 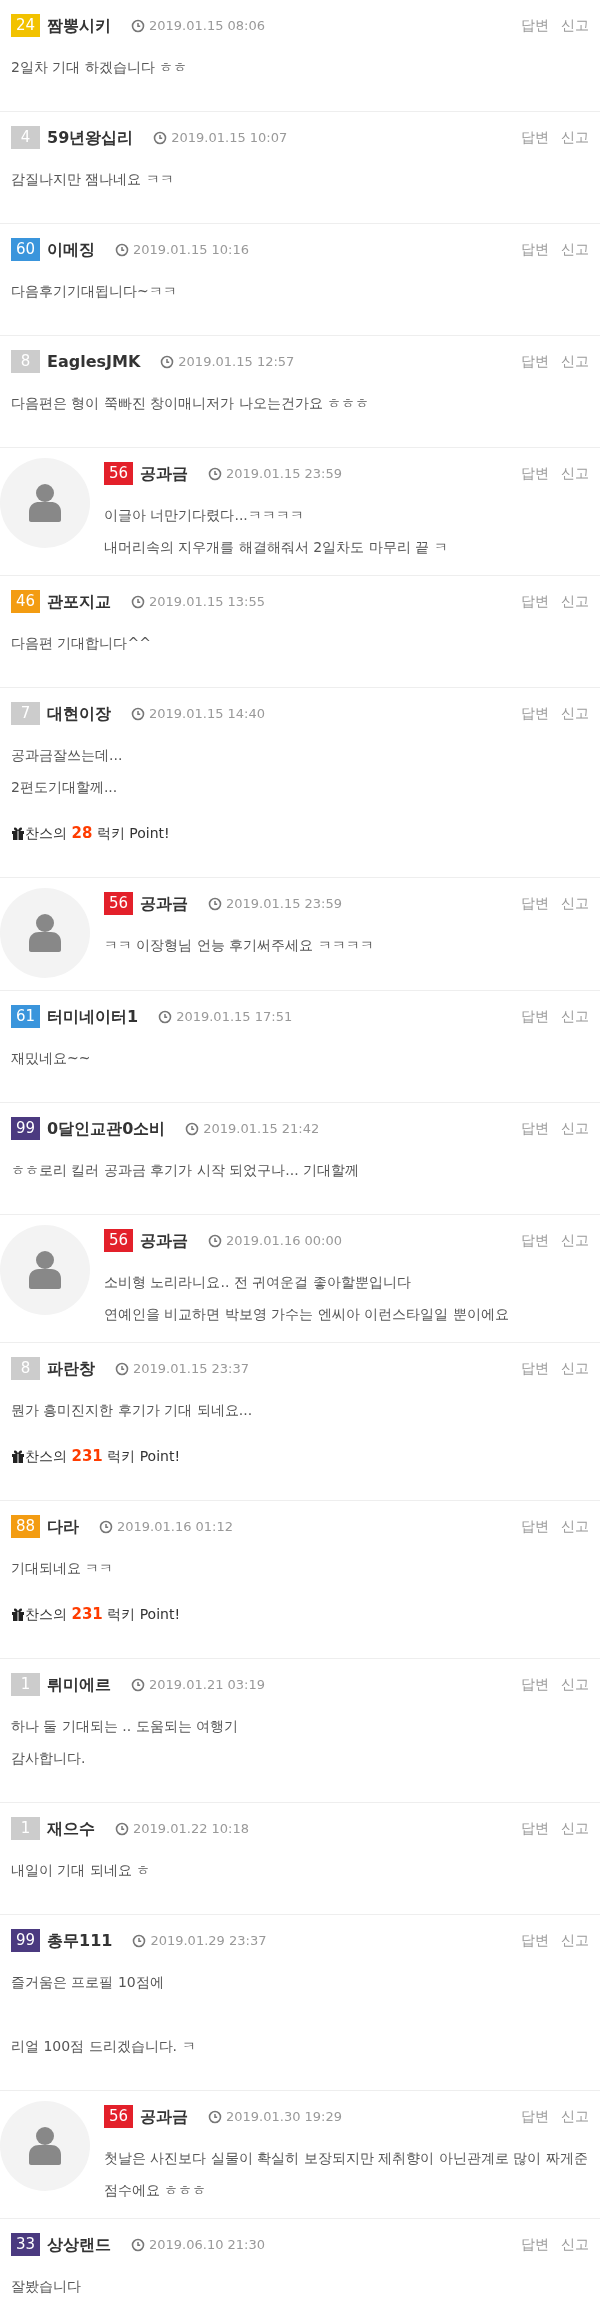 I want to click on comment-text: 첫날은 사진보다 실물이 확실히 보장되지만 제취향이 아닌관계로 많이 짜게준 점수에요 ㅎㅎㅎ, so click(x=346, y=2174).